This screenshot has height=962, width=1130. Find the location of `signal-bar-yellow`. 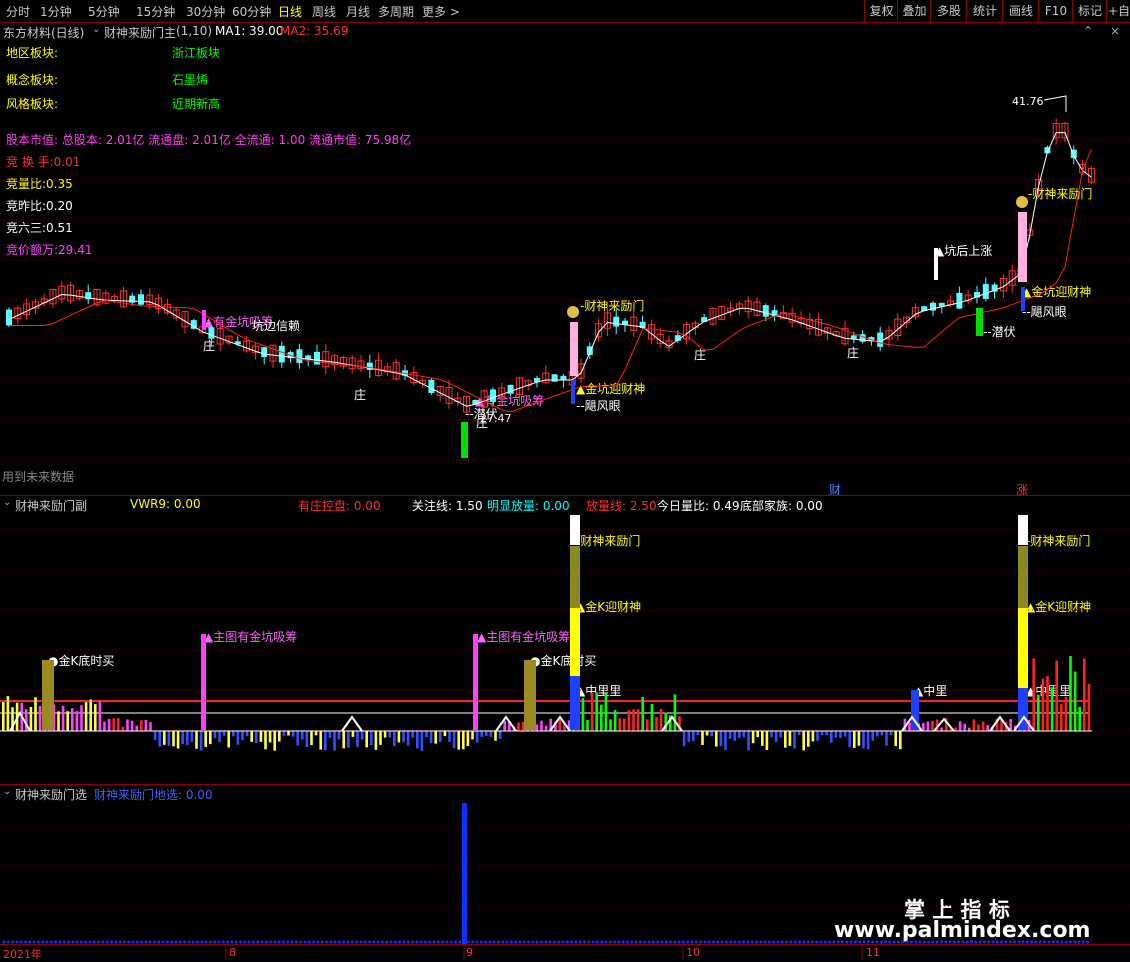

signal-bar-yellow is located at coordinates (1023, 648).